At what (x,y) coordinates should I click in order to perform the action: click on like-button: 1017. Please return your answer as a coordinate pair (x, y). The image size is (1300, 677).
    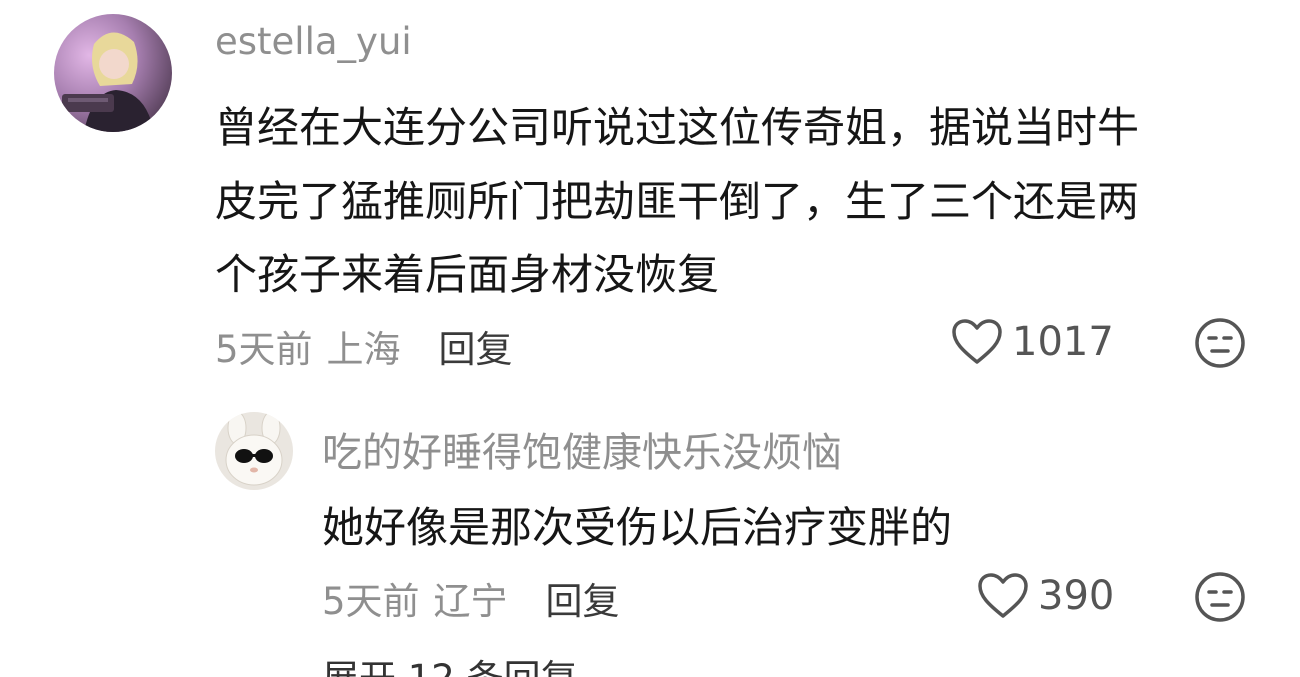
    Looking at the image, I should click on (1032, 342).